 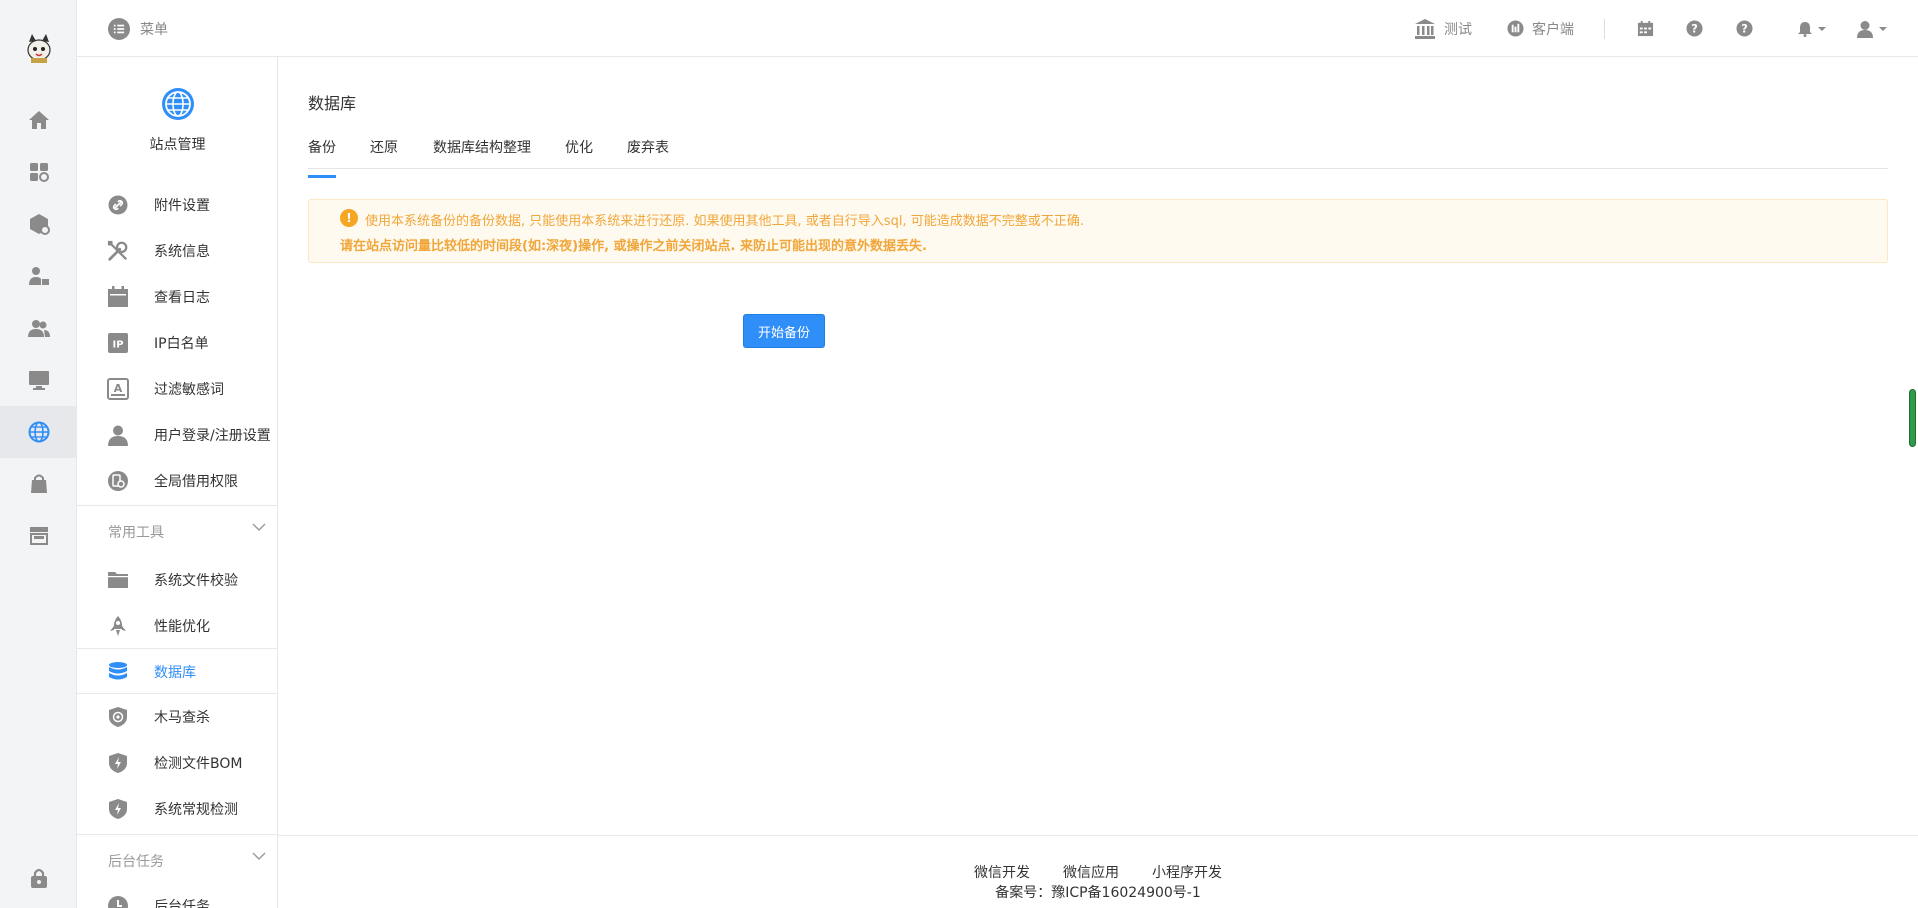 I want to click on caret-down-icon, so click(x=1883, y=28).